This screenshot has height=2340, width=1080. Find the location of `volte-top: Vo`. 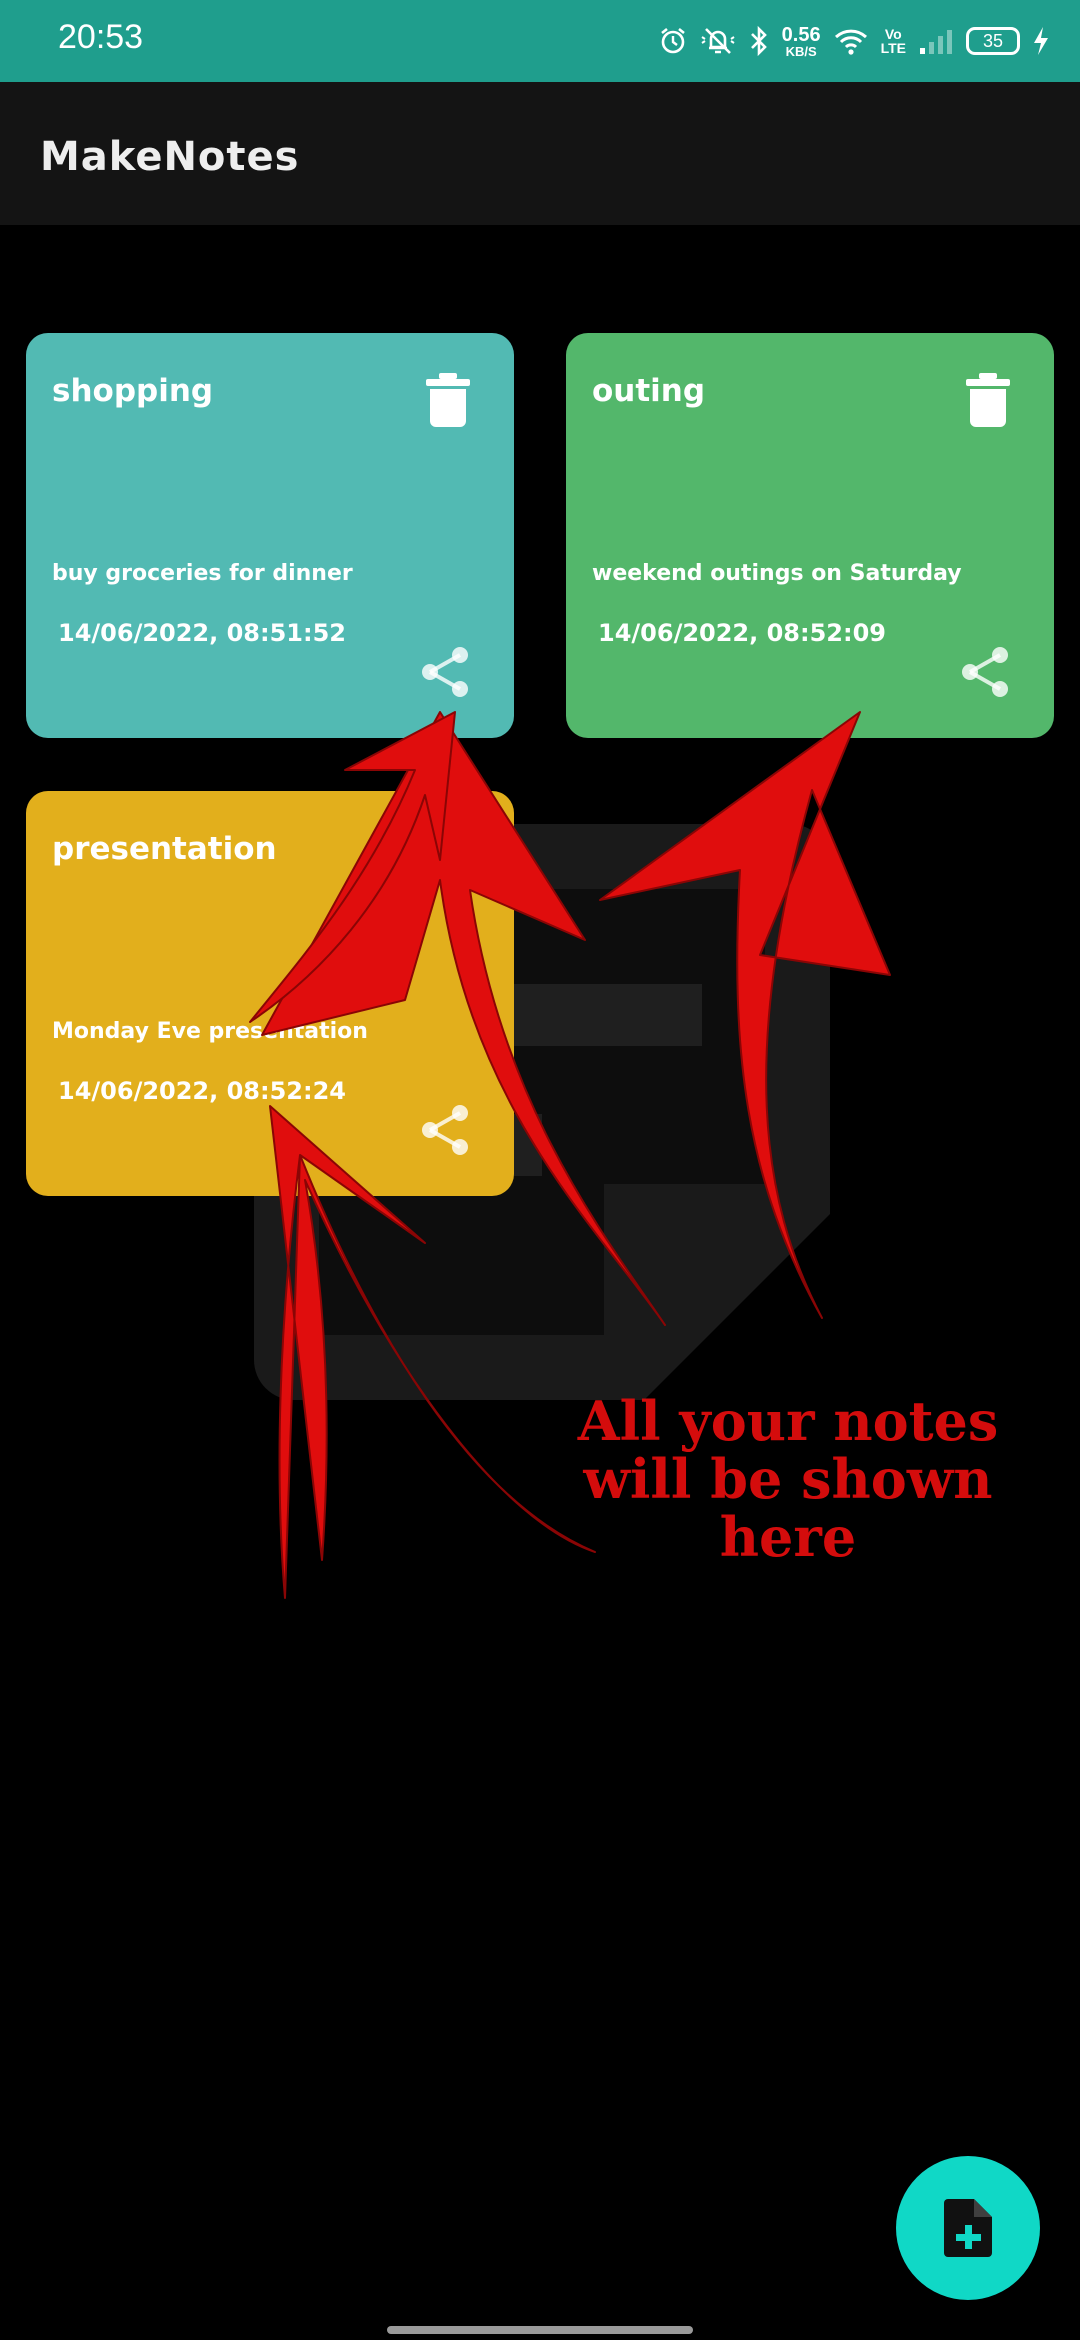

volte-top: Vo is located at coordinates (893, 34).